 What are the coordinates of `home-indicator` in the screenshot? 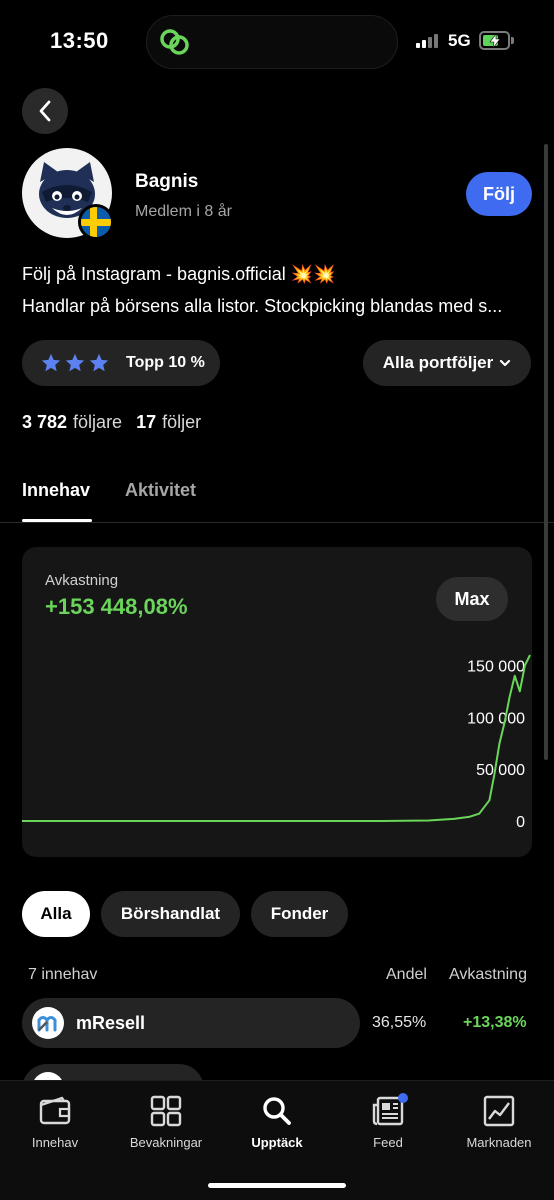 It's located at (277, 1185).